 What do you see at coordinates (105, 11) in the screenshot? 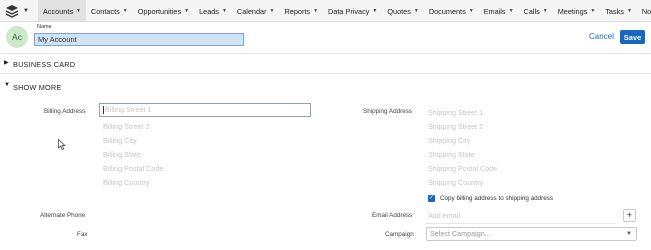
I see `nav-item-label: Contacts` at bounding box center [105, 11].